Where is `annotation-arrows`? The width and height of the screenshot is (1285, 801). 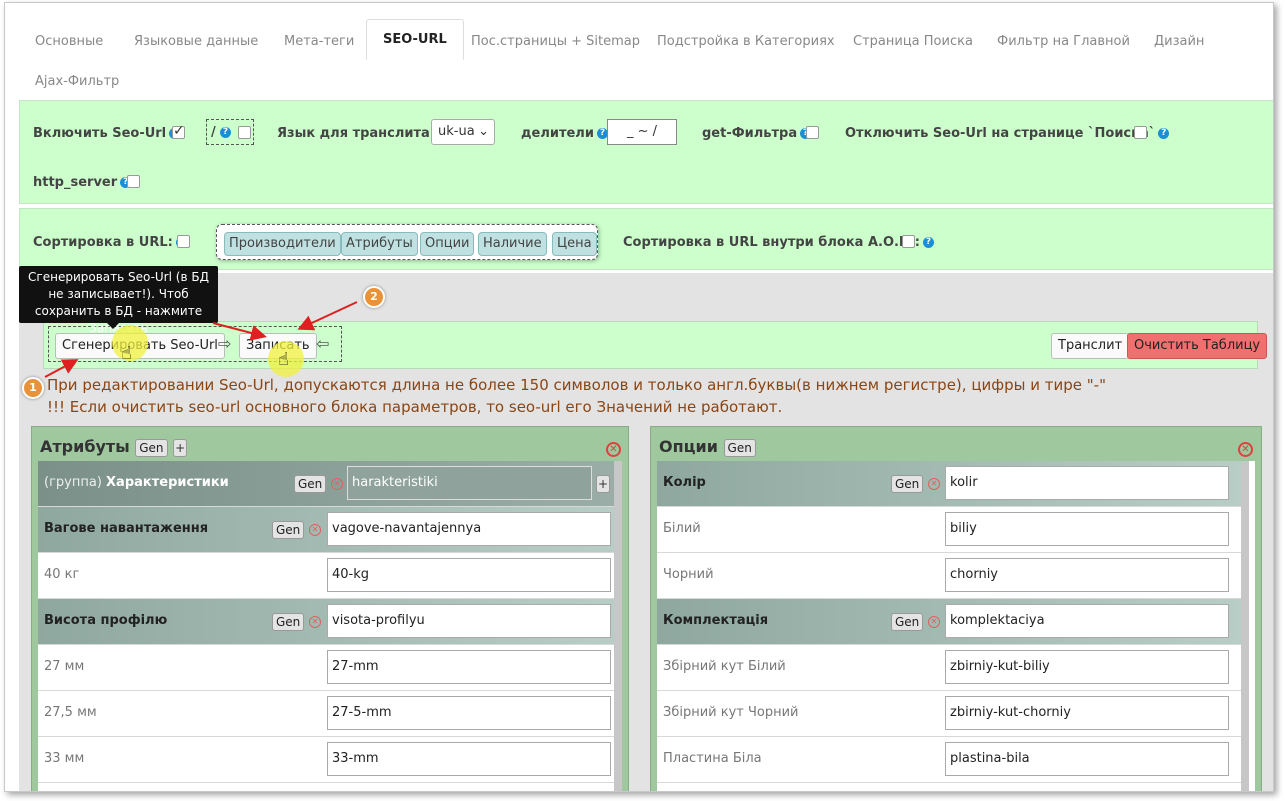
annotation-arrows is located at coordinates (201, 339).